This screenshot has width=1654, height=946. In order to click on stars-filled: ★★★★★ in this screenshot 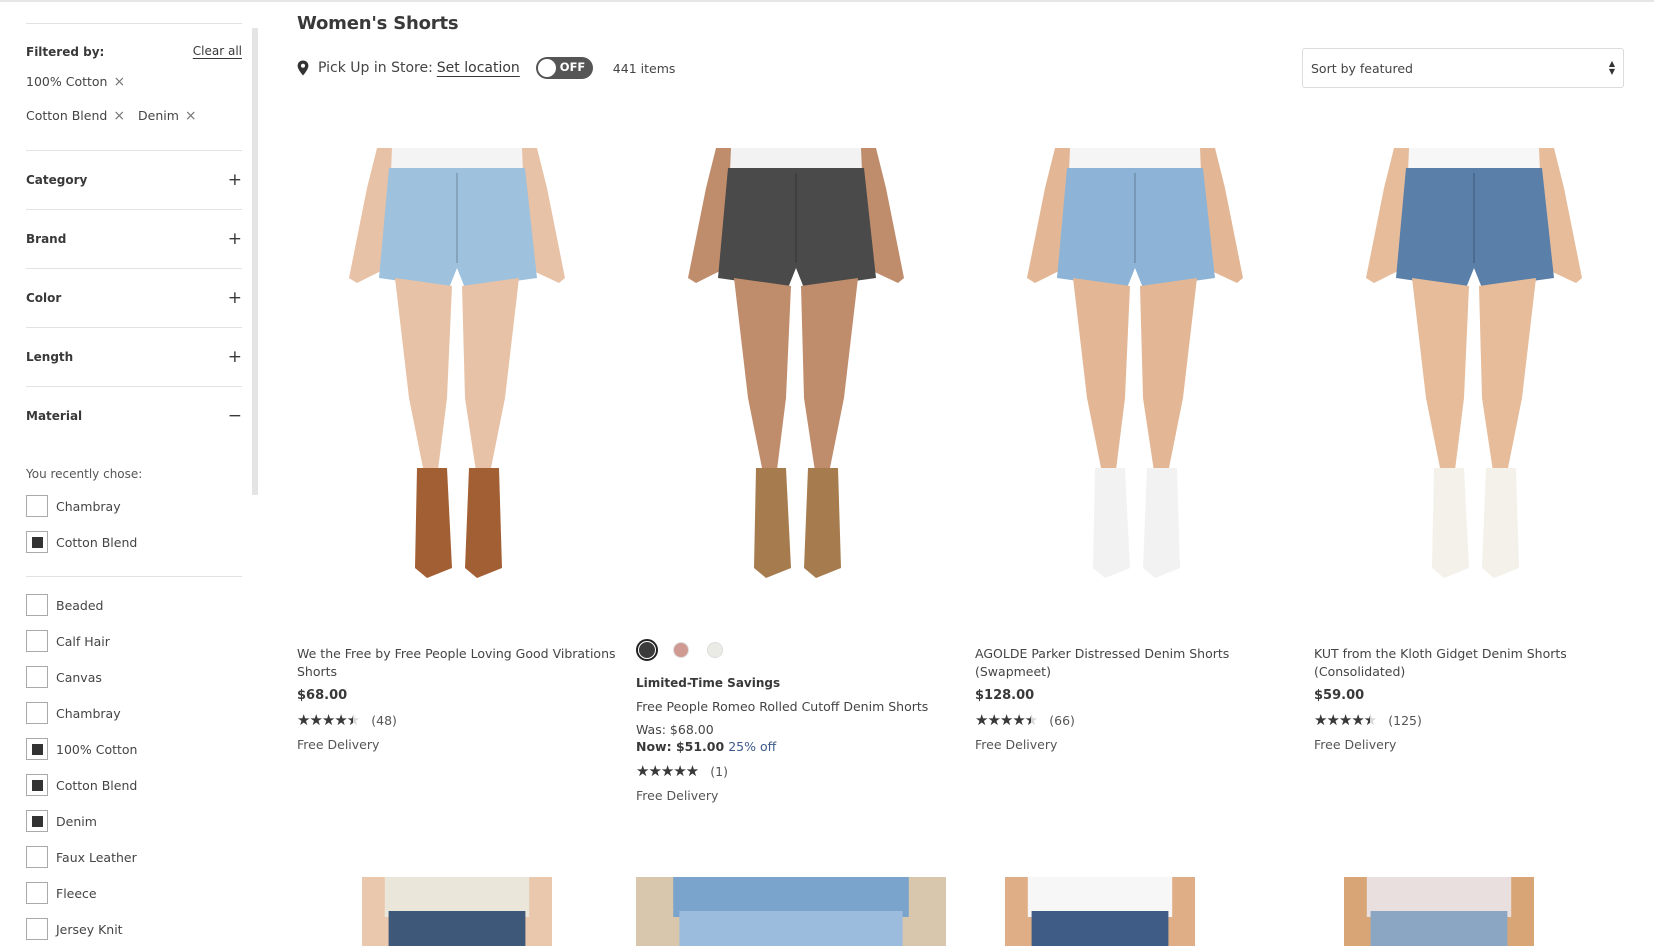, I will do `click(1003, 720)`.